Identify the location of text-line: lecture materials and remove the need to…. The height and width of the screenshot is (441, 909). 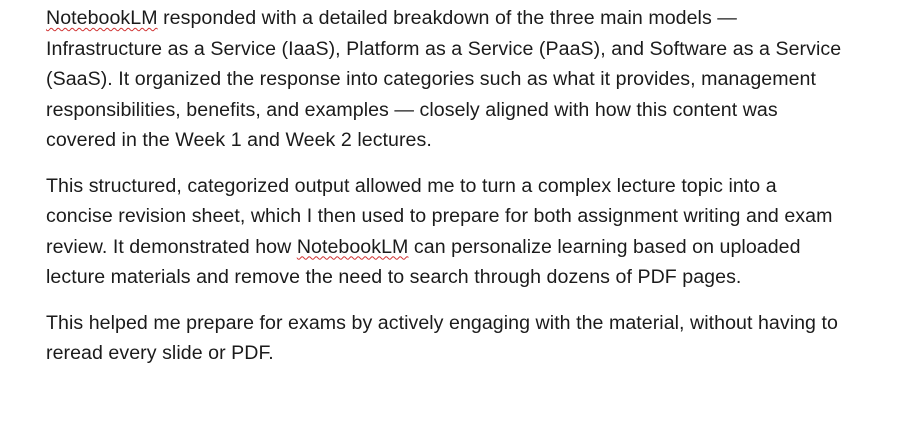
(394, 277).